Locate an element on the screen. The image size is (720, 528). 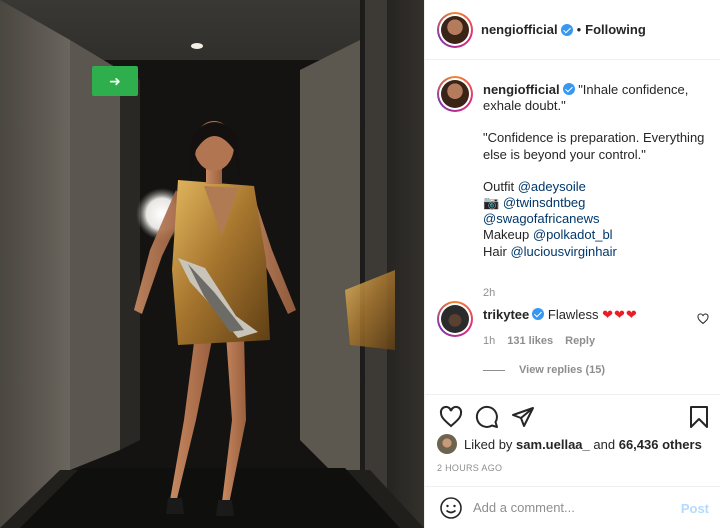
comment-likes-count: 131 likes is located at coordinates (530, 341).